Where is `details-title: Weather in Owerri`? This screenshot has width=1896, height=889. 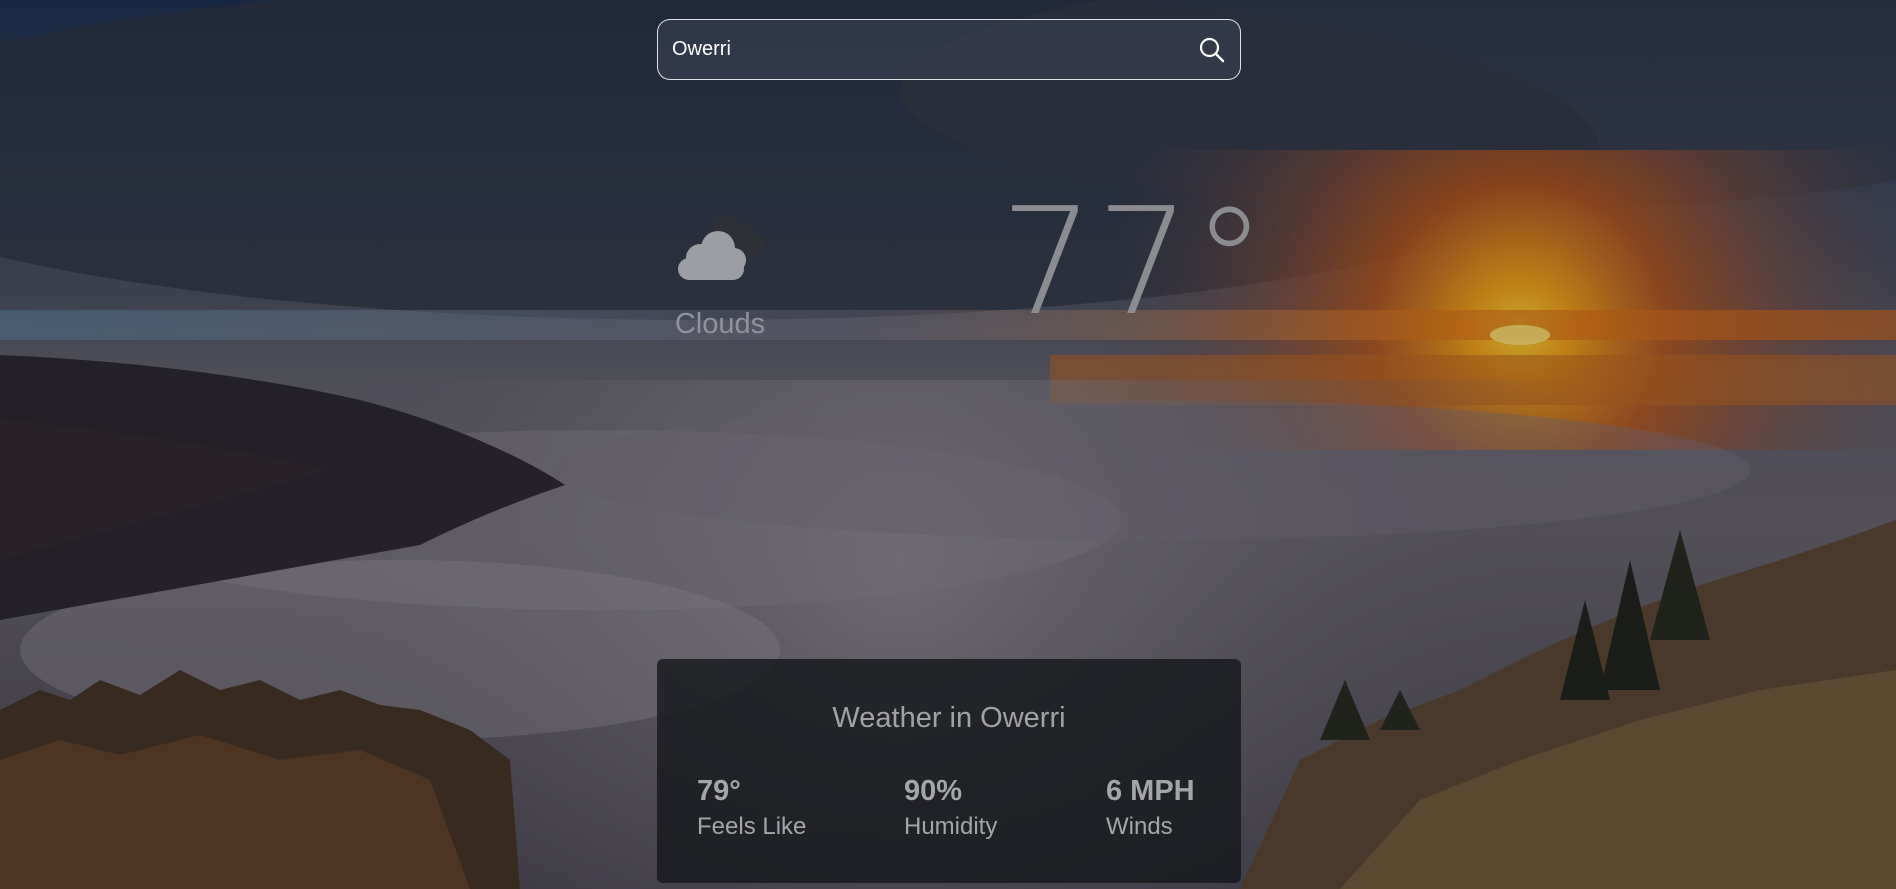
details-title: Weather in Owerri is located at coordinates (949, 718).